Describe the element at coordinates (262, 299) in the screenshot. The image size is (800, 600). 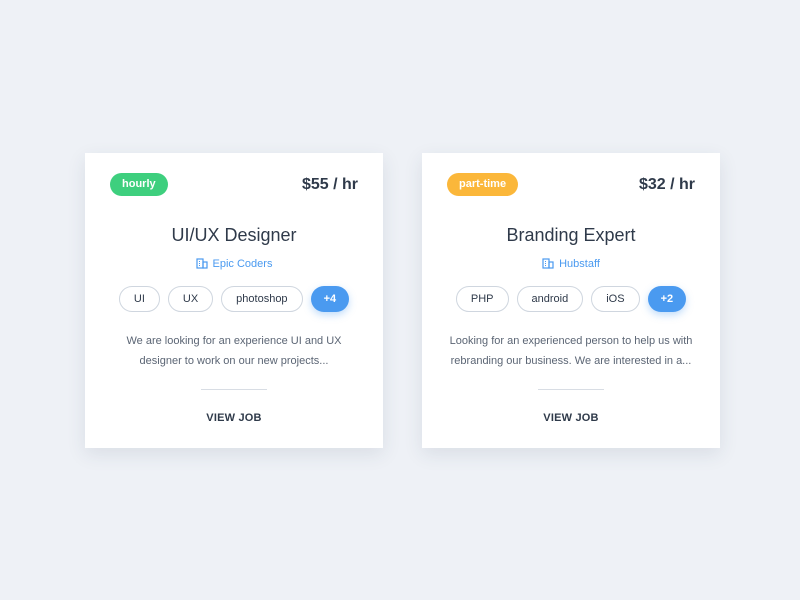
I see `skill-tag: photoshop` at that location.